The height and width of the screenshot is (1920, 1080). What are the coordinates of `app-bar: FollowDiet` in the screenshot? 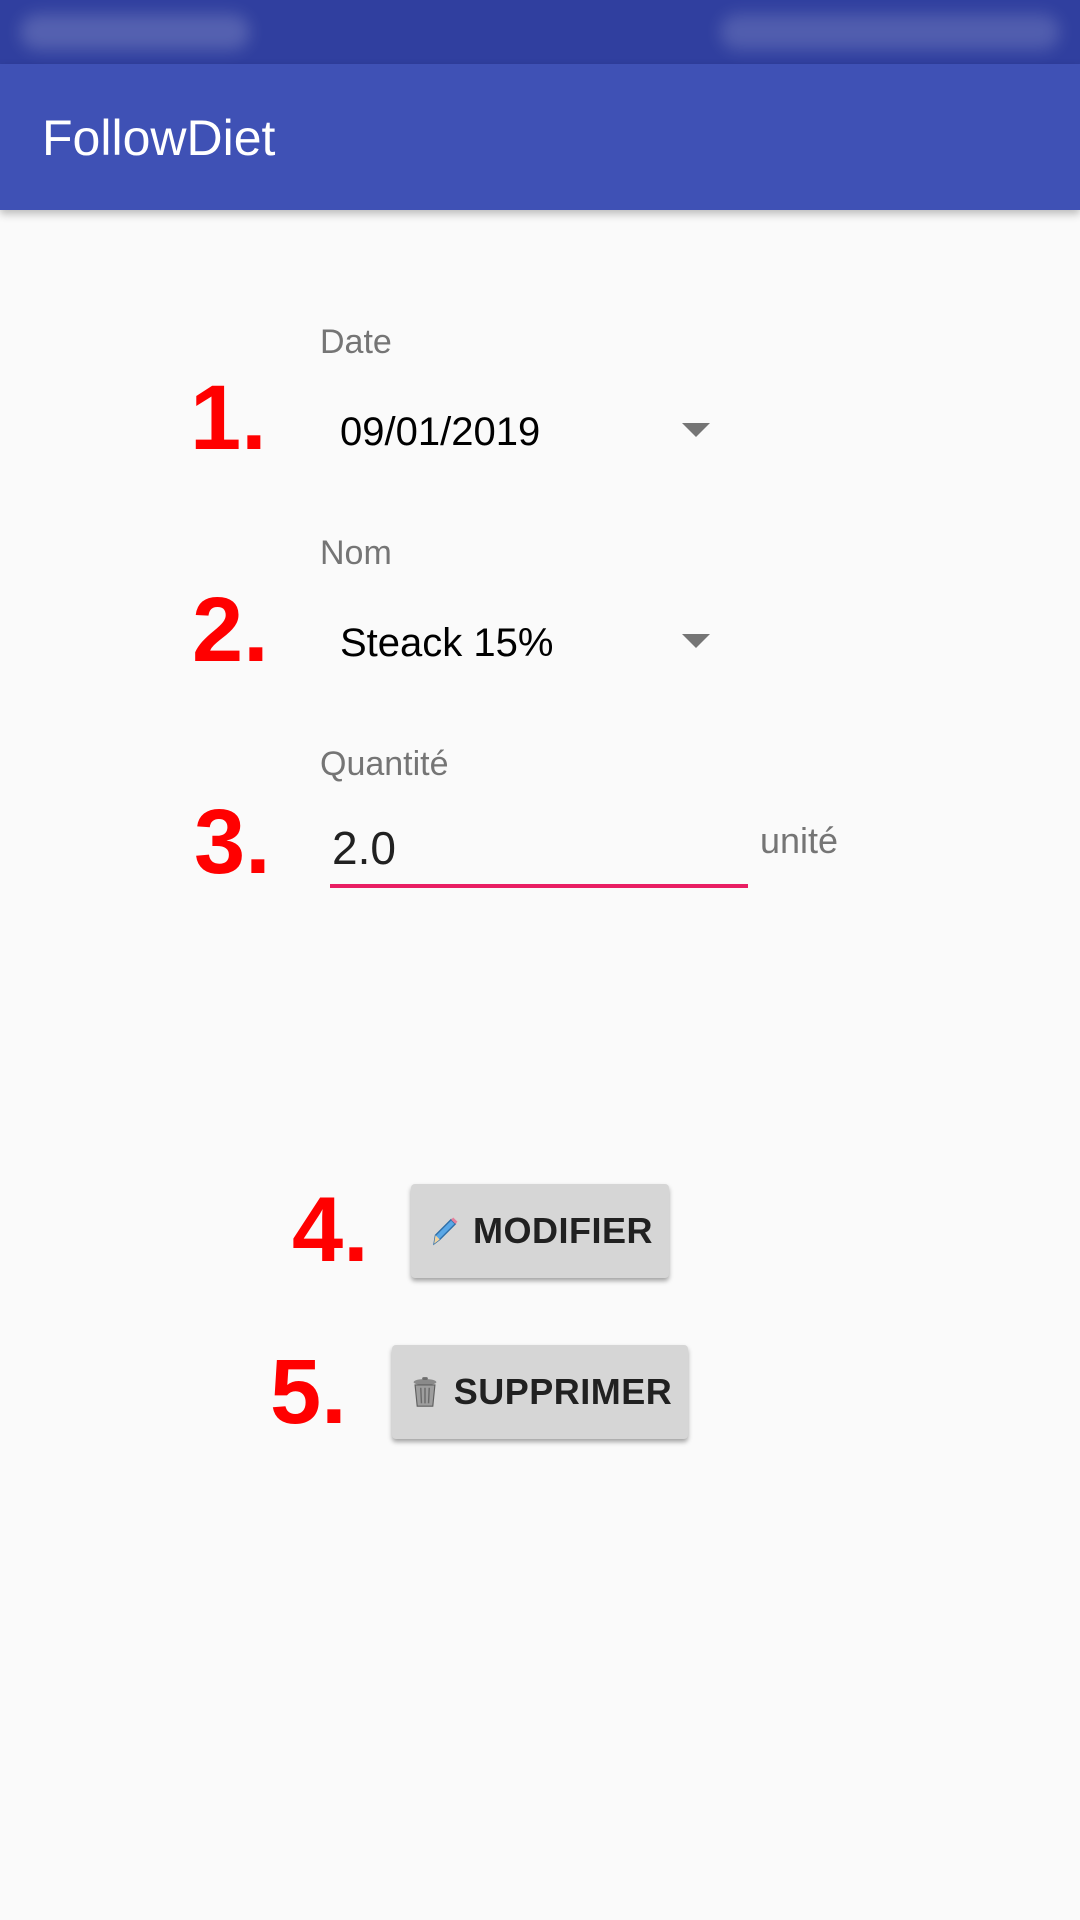 It's located at (540, 137).